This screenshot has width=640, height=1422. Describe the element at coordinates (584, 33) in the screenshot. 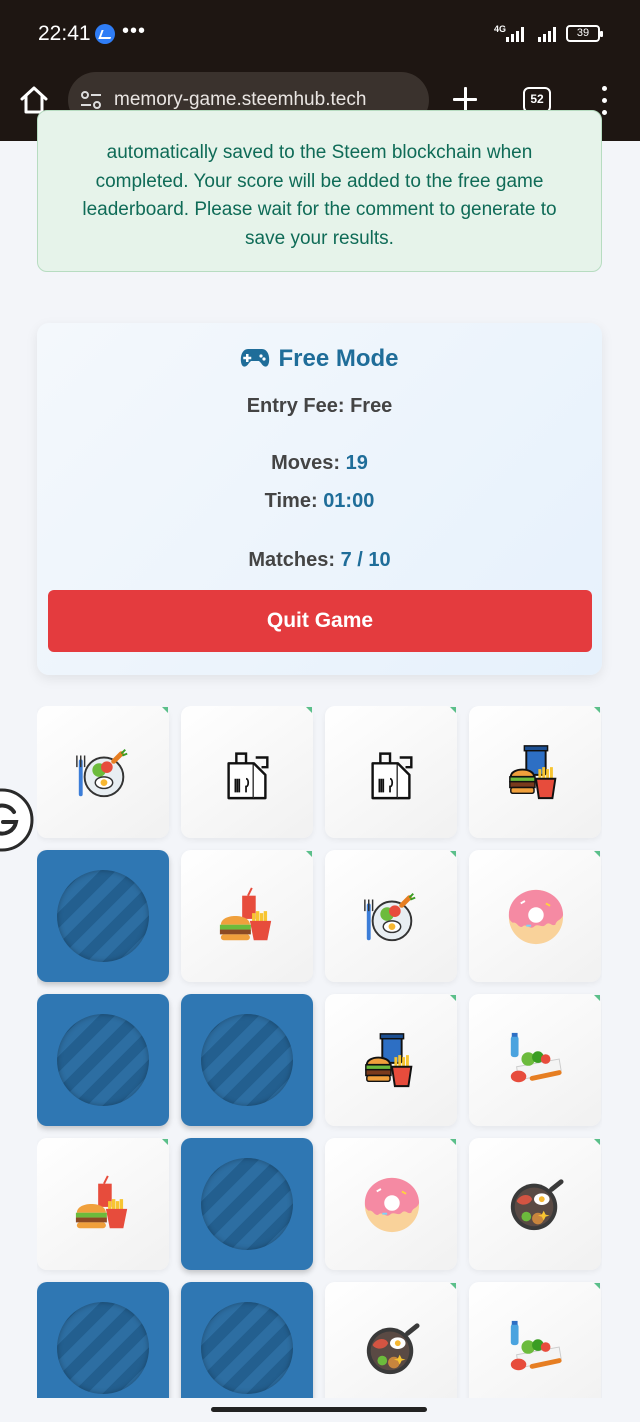

I see `battery-icon: 39` at that location.